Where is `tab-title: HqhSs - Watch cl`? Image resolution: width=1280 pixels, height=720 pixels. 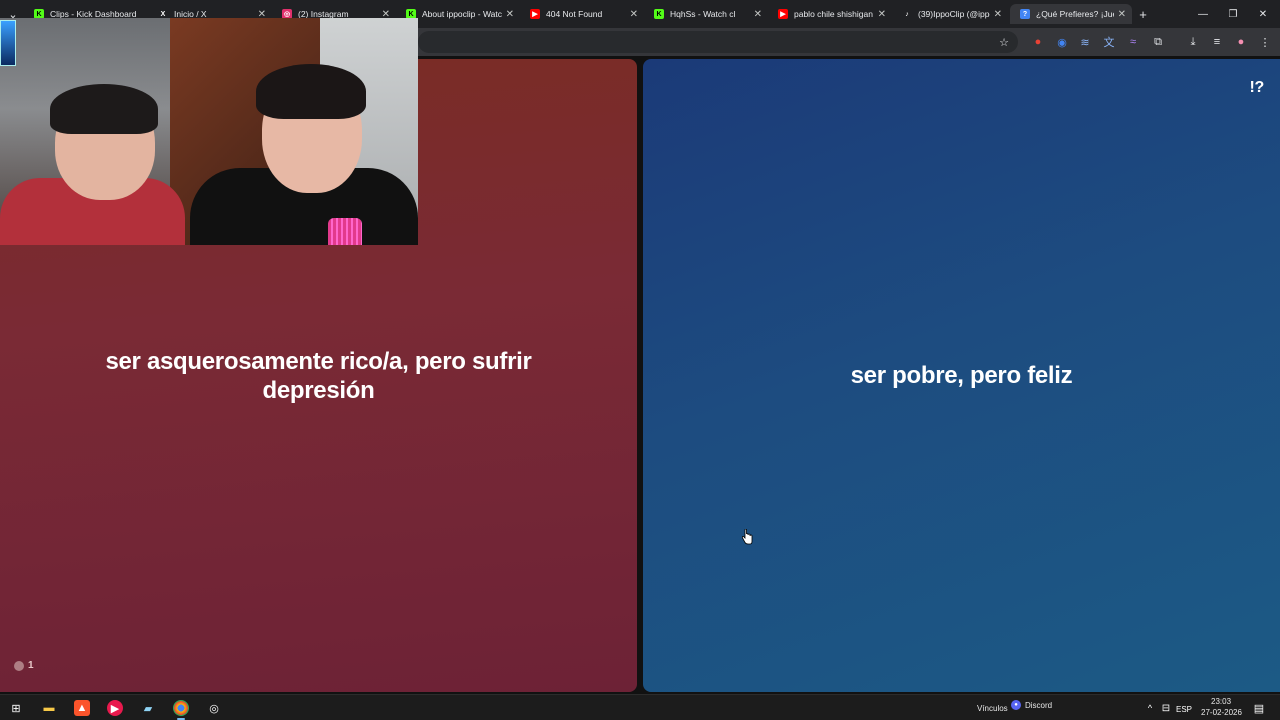
tab-title: HqhSs - Watch cl is located at coordinates (703, 14).